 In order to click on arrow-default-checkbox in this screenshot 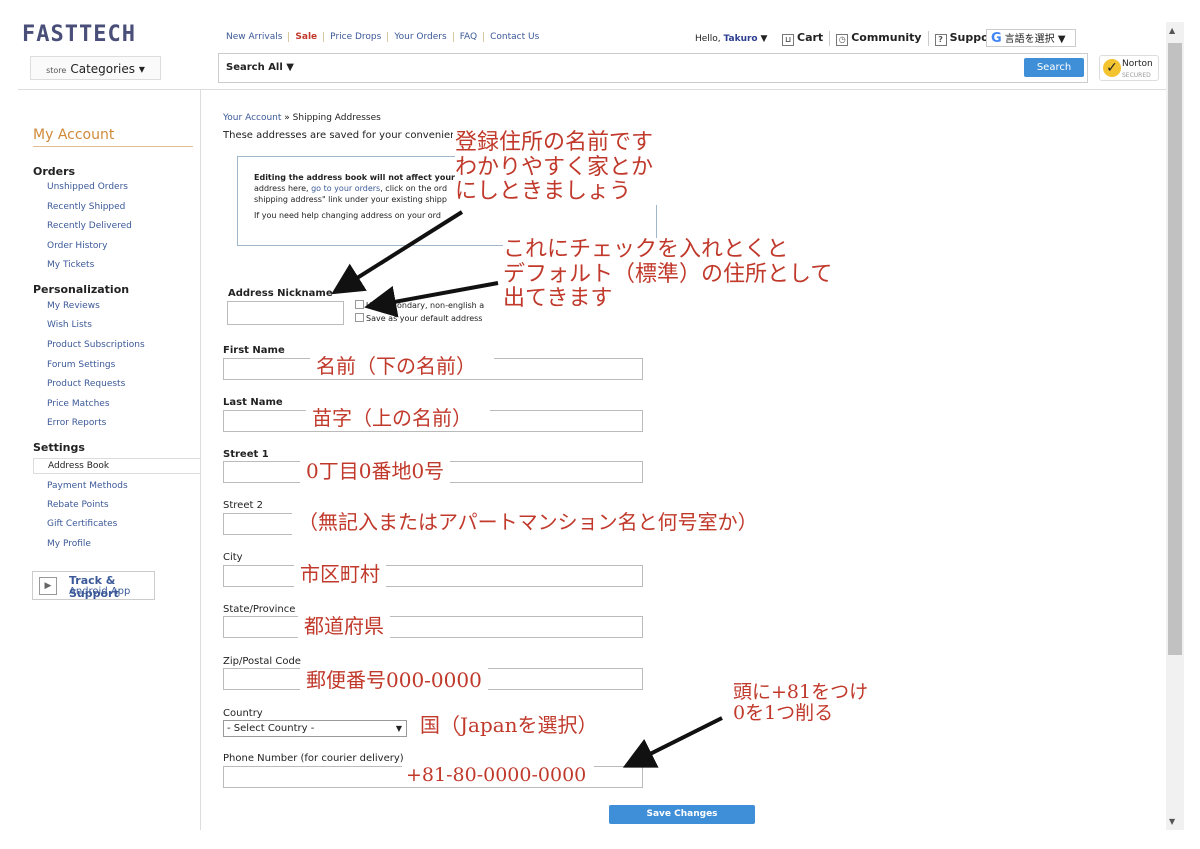, I will do `click(431, 299)`.